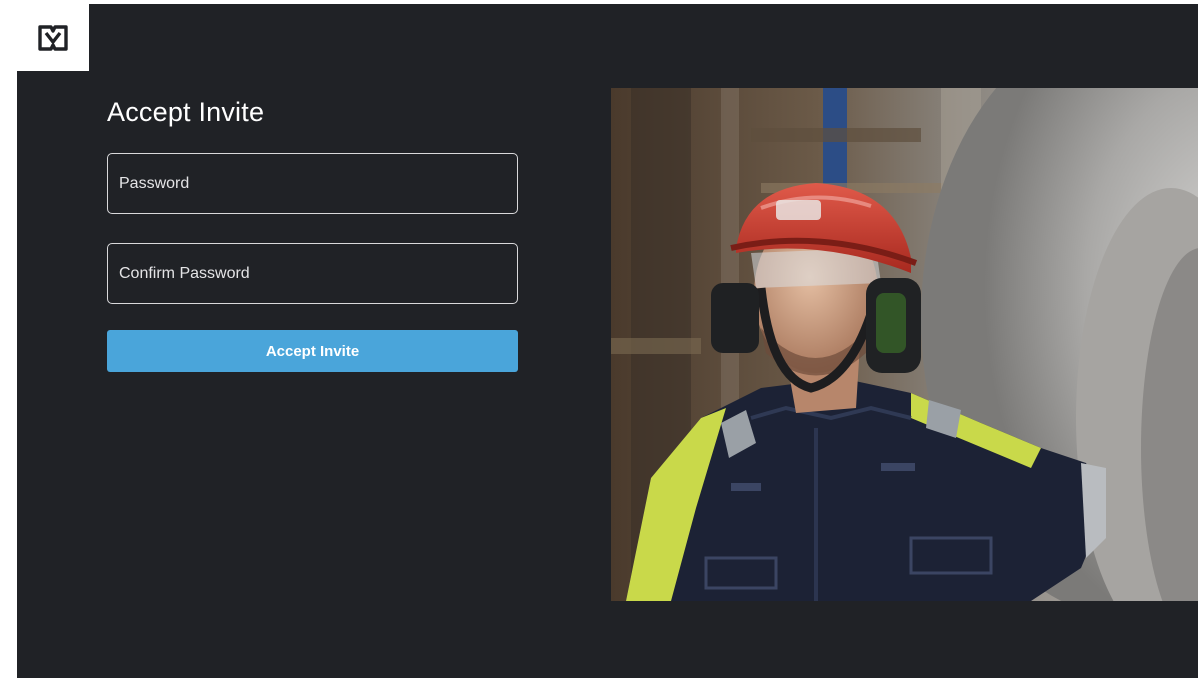 Image resolution: width=1198 pixels, height=678 pixels. I want to click on password-field, so click(312, 183).